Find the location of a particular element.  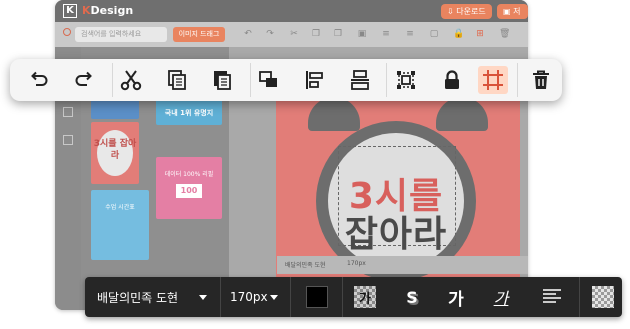

copy-icon is located at coordinates (177, 80).